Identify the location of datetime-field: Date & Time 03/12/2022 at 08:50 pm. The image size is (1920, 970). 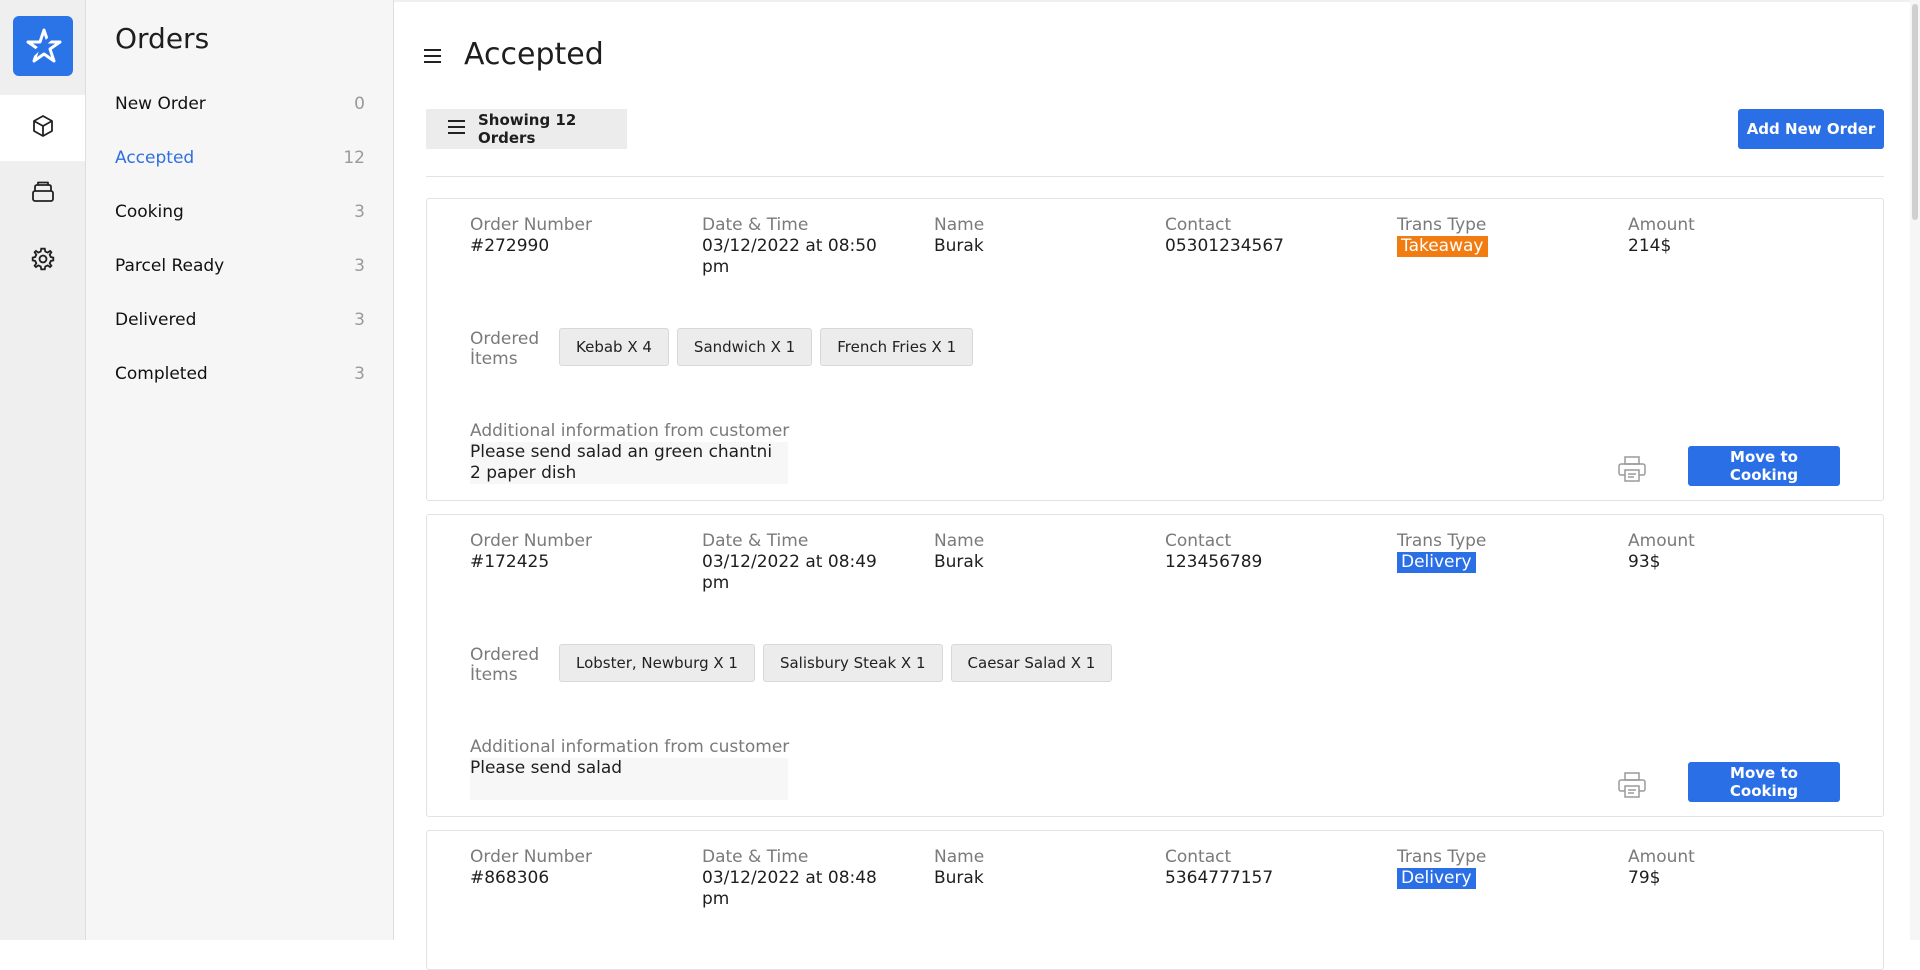
(802, 246).